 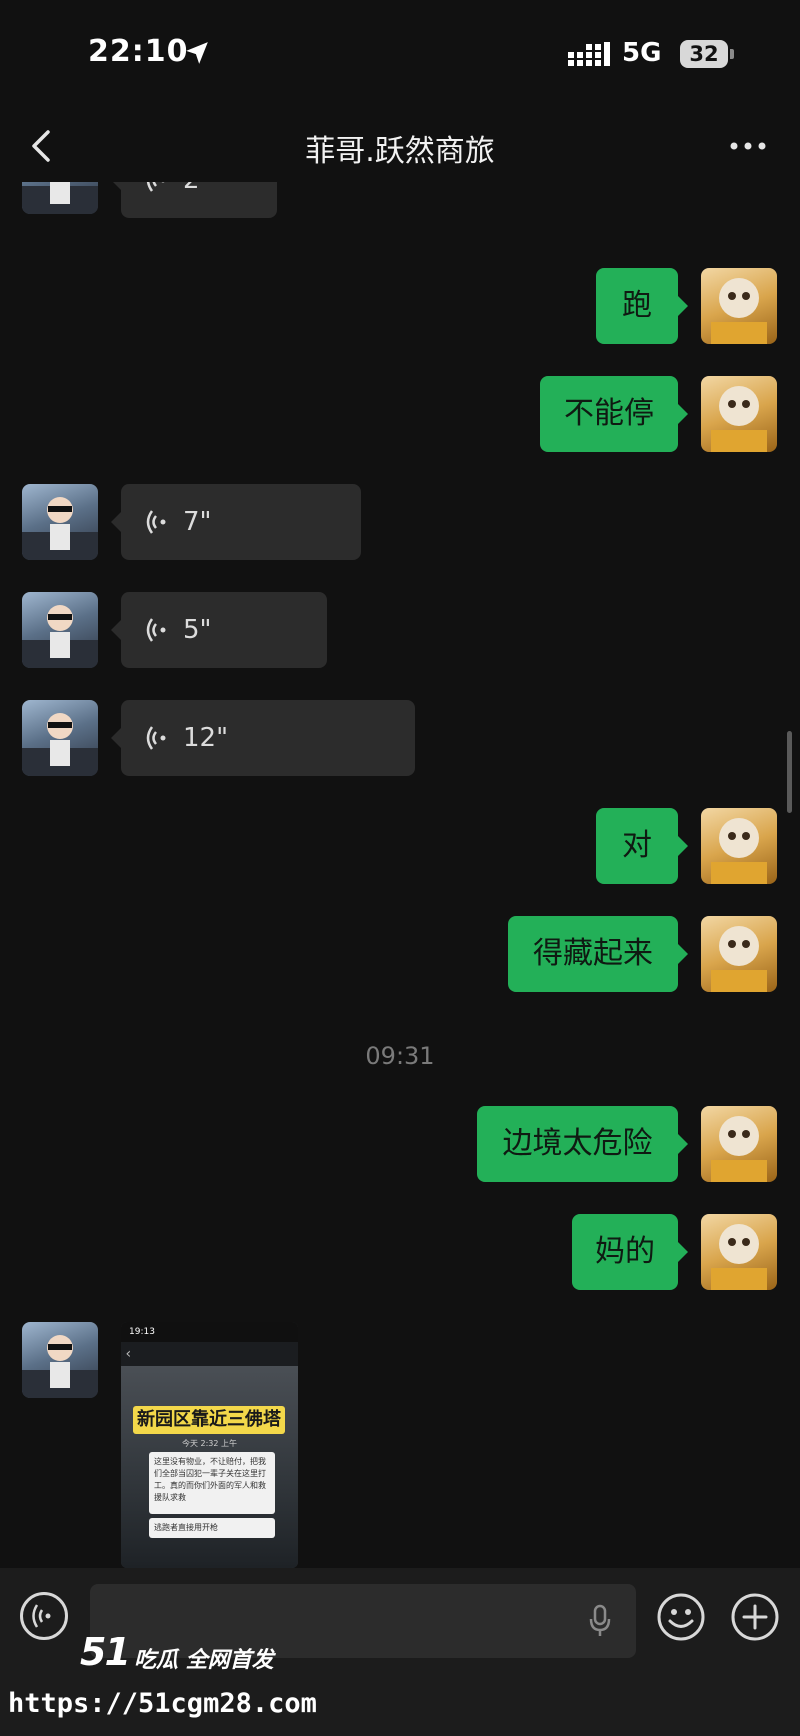 I want to click on emoji-icon, so click(x=681, y=1617).